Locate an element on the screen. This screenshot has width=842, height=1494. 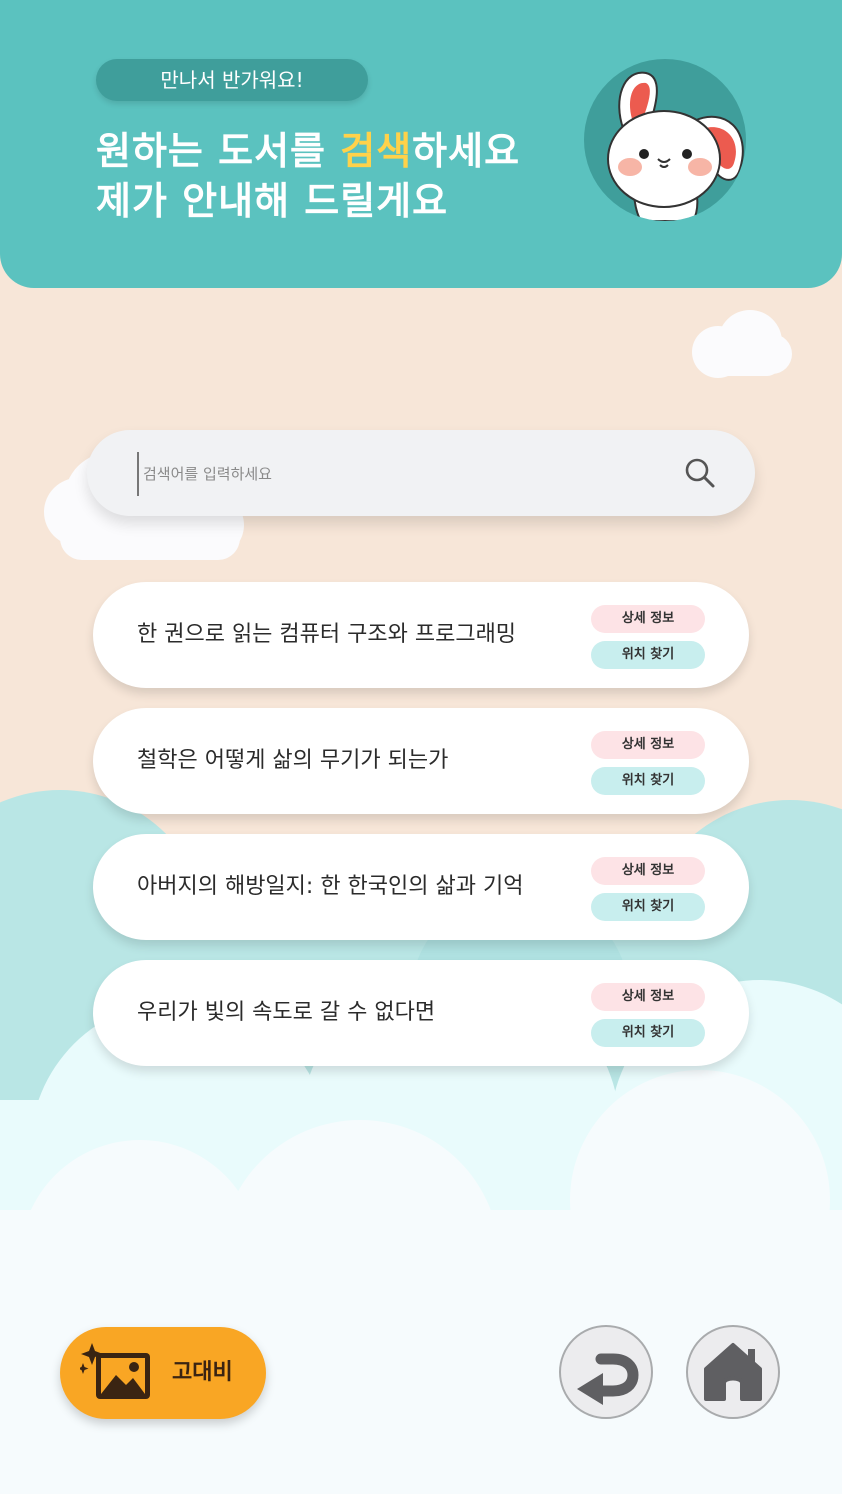
back-button is located at coordinates (606, 1372).